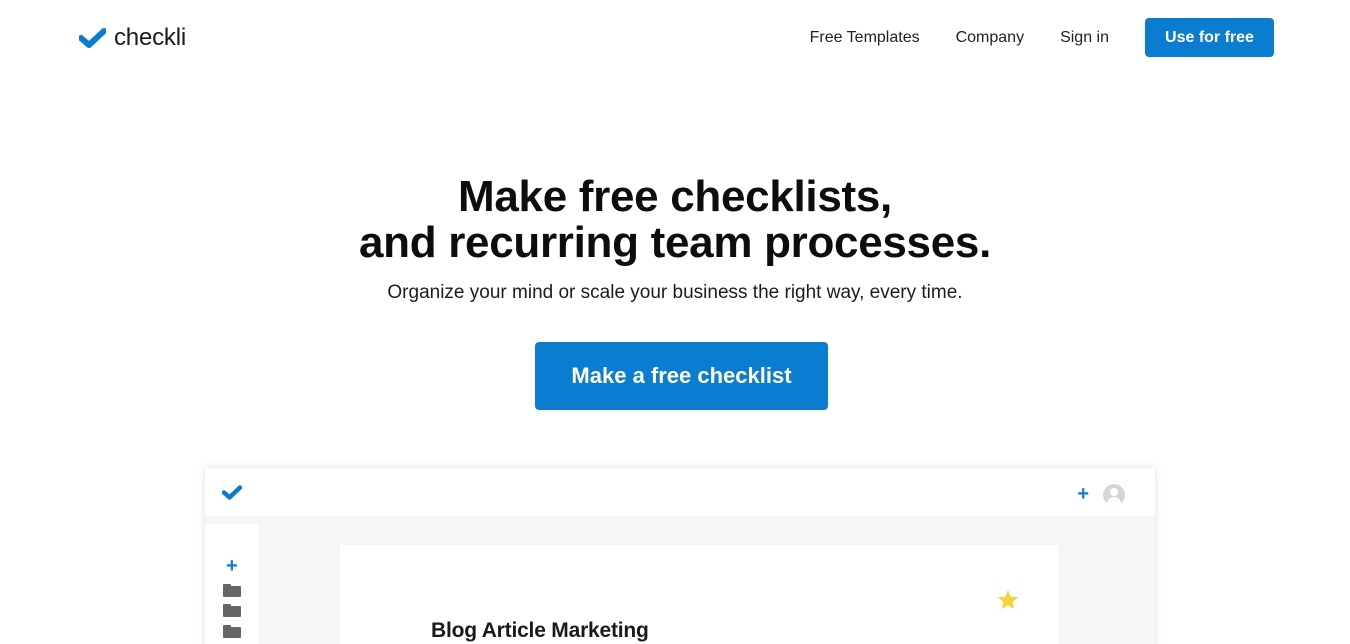 The image size is (1350, 644). What do you see at coordinates (990, 38) in the screenshot?
I see `nav-company: Company` at bounding box center [990, 38].